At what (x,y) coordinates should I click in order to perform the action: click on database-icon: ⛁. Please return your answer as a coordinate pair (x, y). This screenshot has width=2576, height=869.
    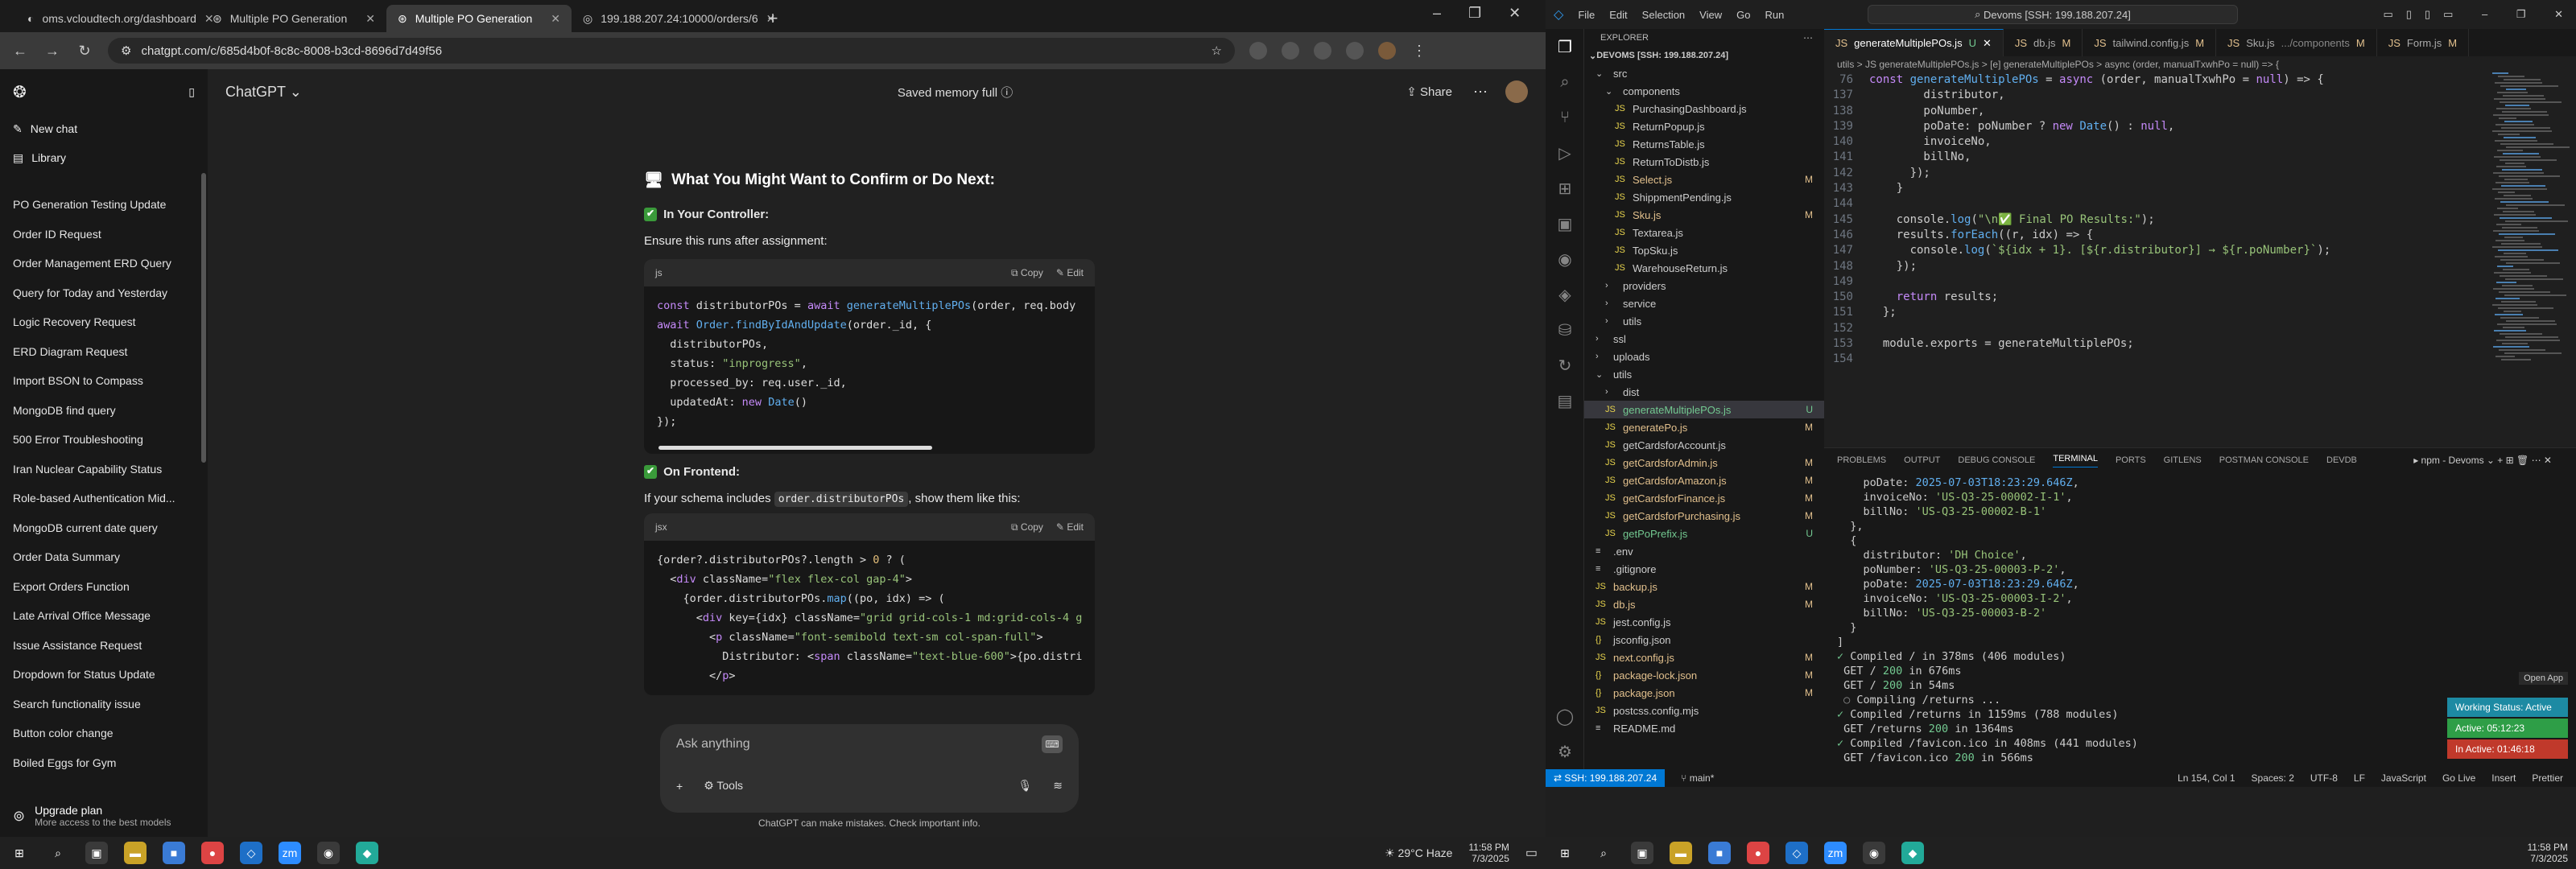
    Looking at the image, I should click on (1565, 330).